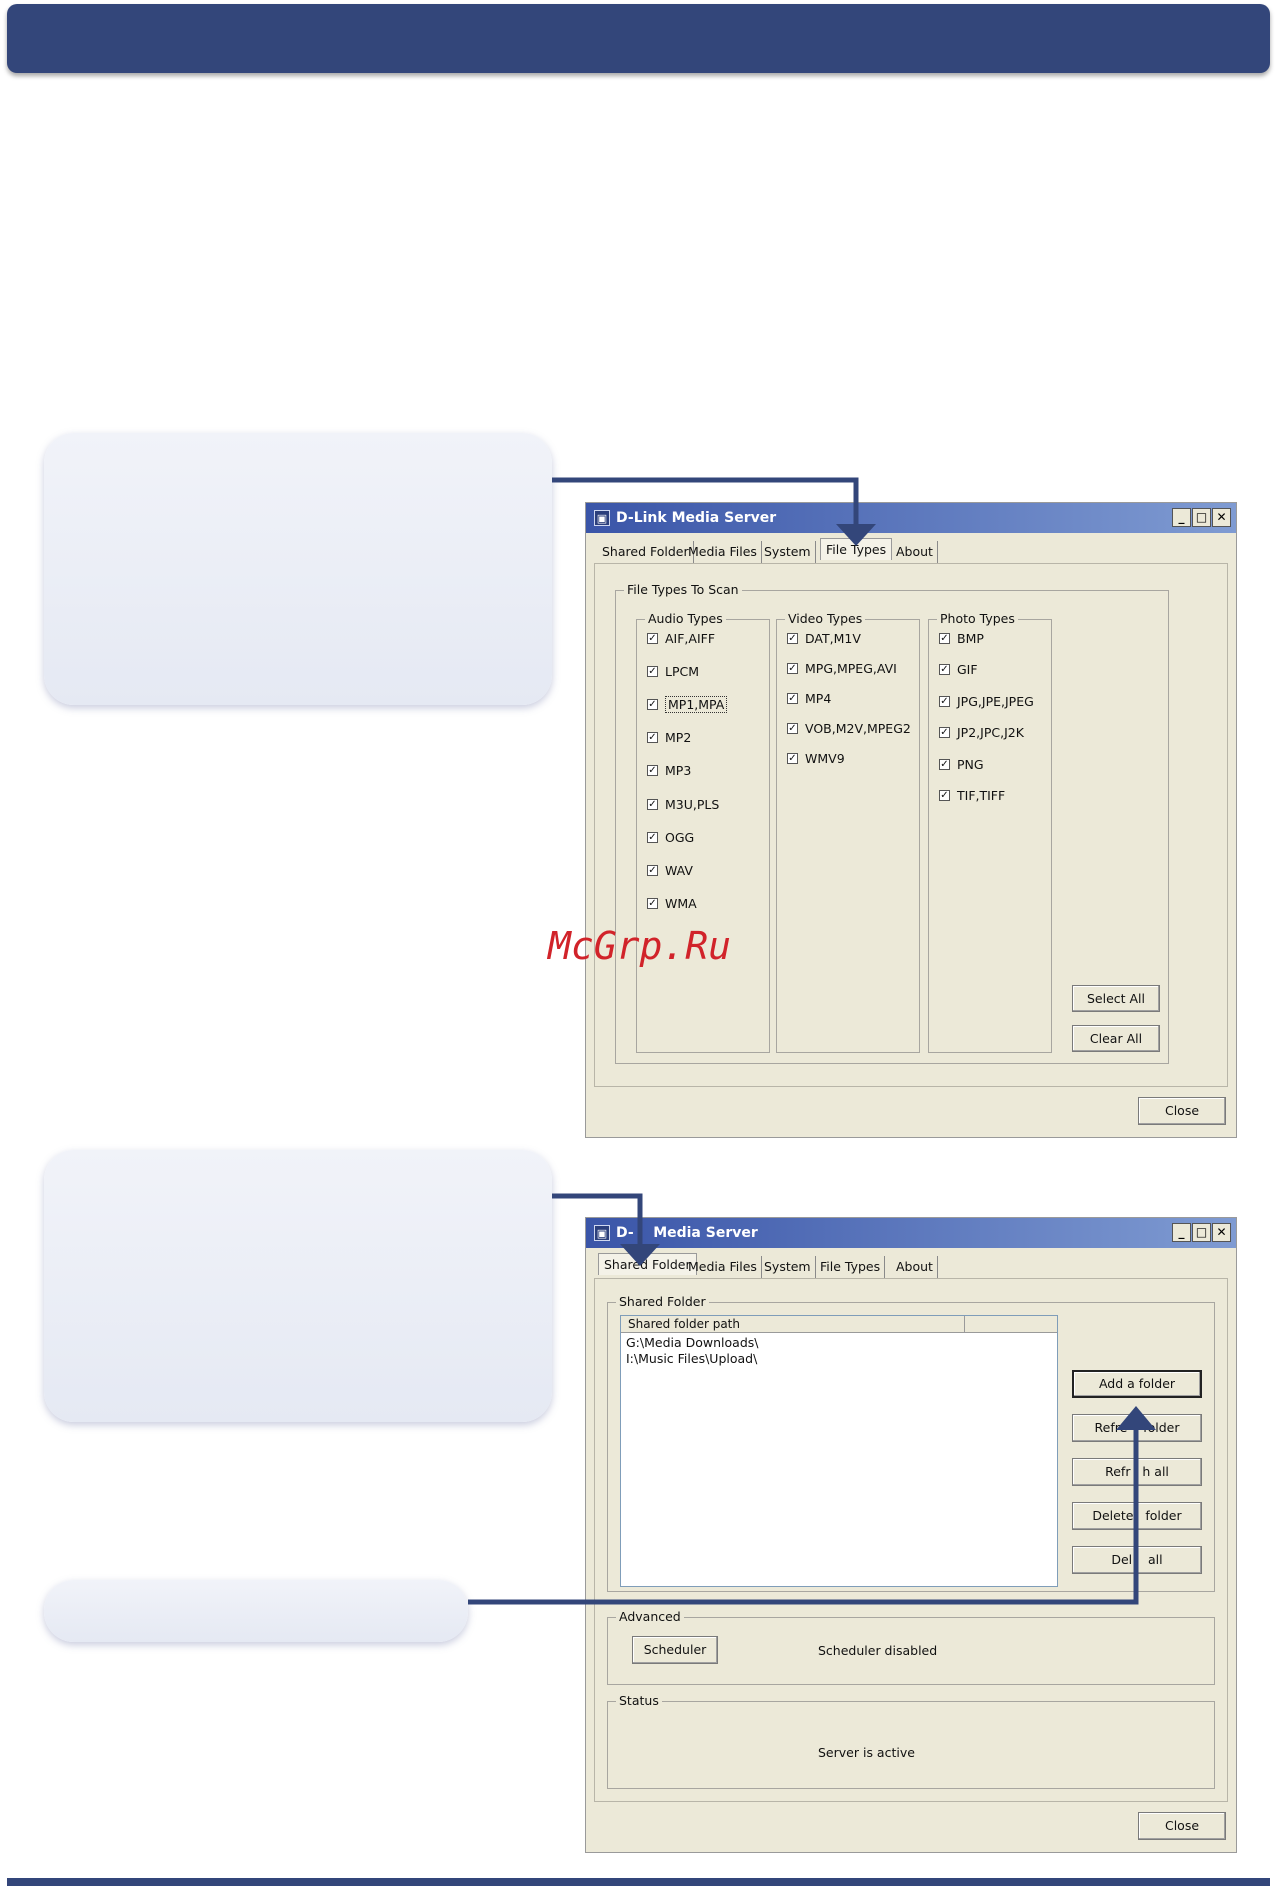 This screenshot has width=1281, height=1895. Describe the element at coordinates (638, 1882) in the screenshot. I see `footer-line` at that location.